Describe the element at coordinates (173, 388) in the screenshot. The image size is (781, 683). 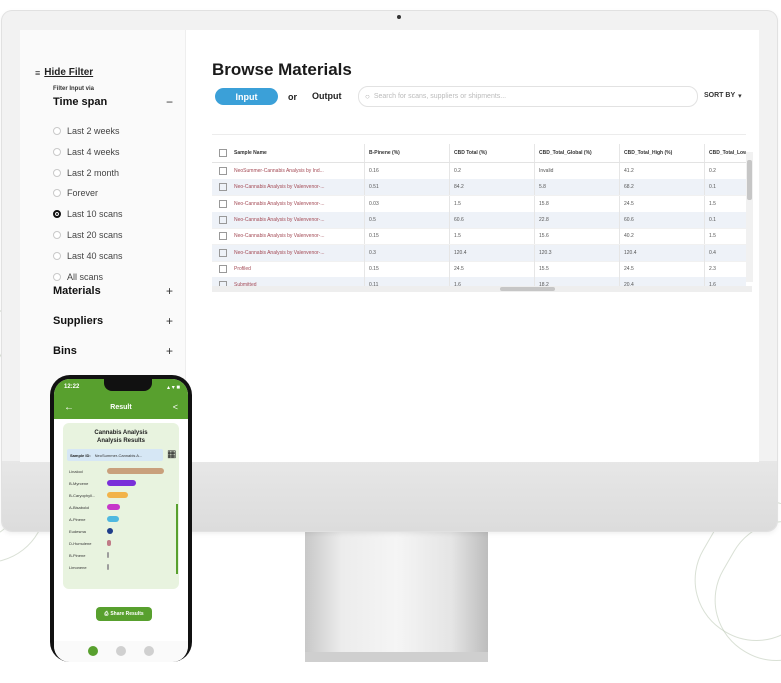
I see `signal-icon: ▴ ▾ ■` at that location.